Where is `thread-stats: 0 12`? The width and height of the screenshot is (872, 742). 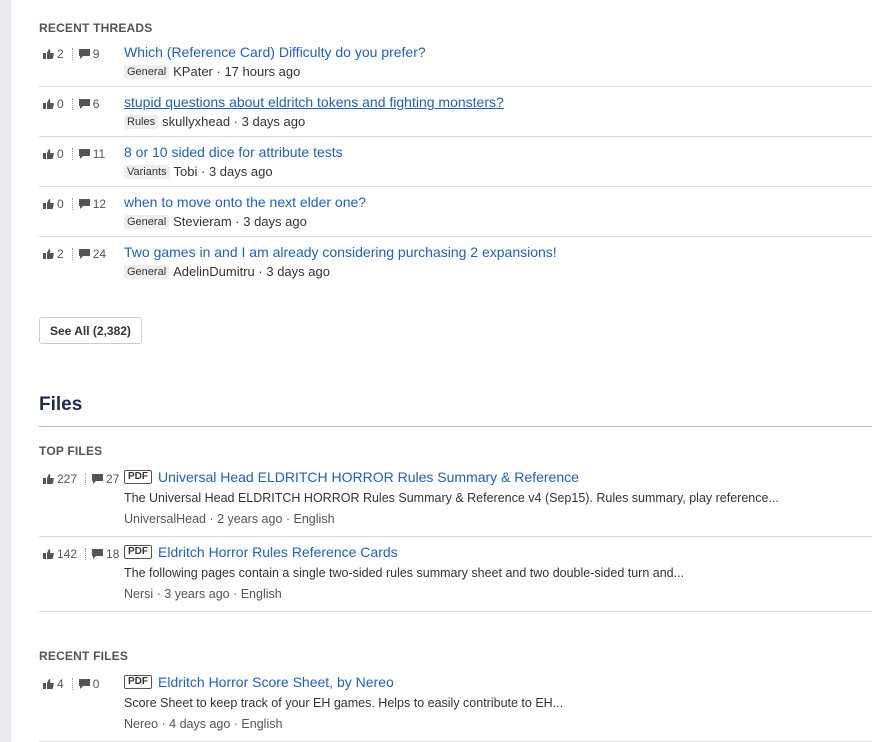
thread-stats: 0 12 is located at coordinates (74, 204).